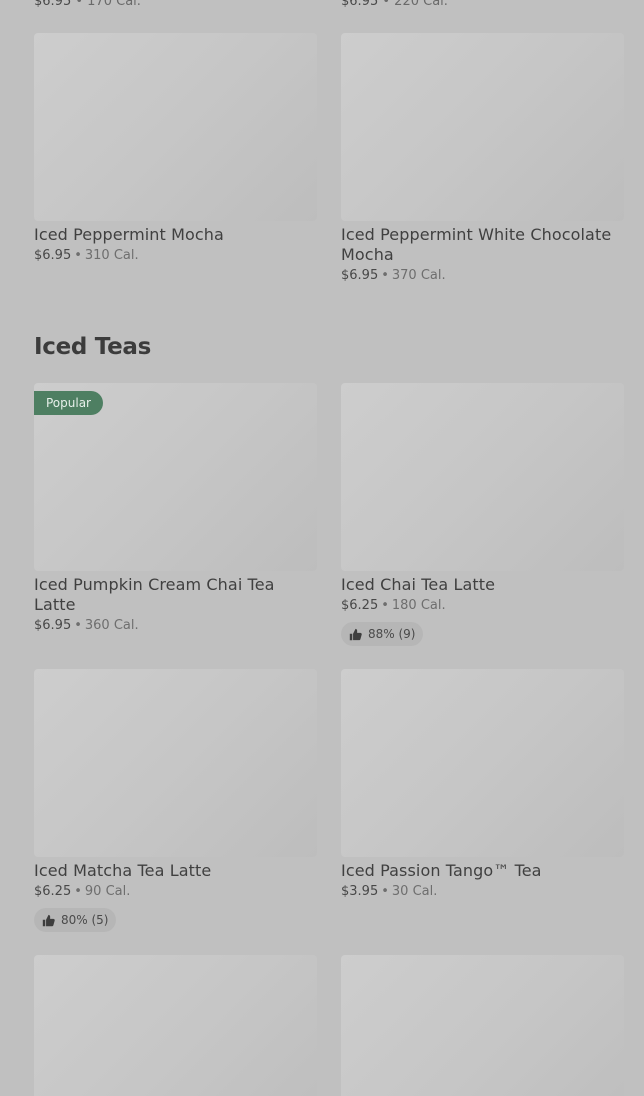 The width and height of the screenshot is (644, 1096). What do you see at coordinates (175, 891) in the screenshot?
I see `menu-item-meta: $6.25 • 90 Cal.` at bounding box center [175, 891].